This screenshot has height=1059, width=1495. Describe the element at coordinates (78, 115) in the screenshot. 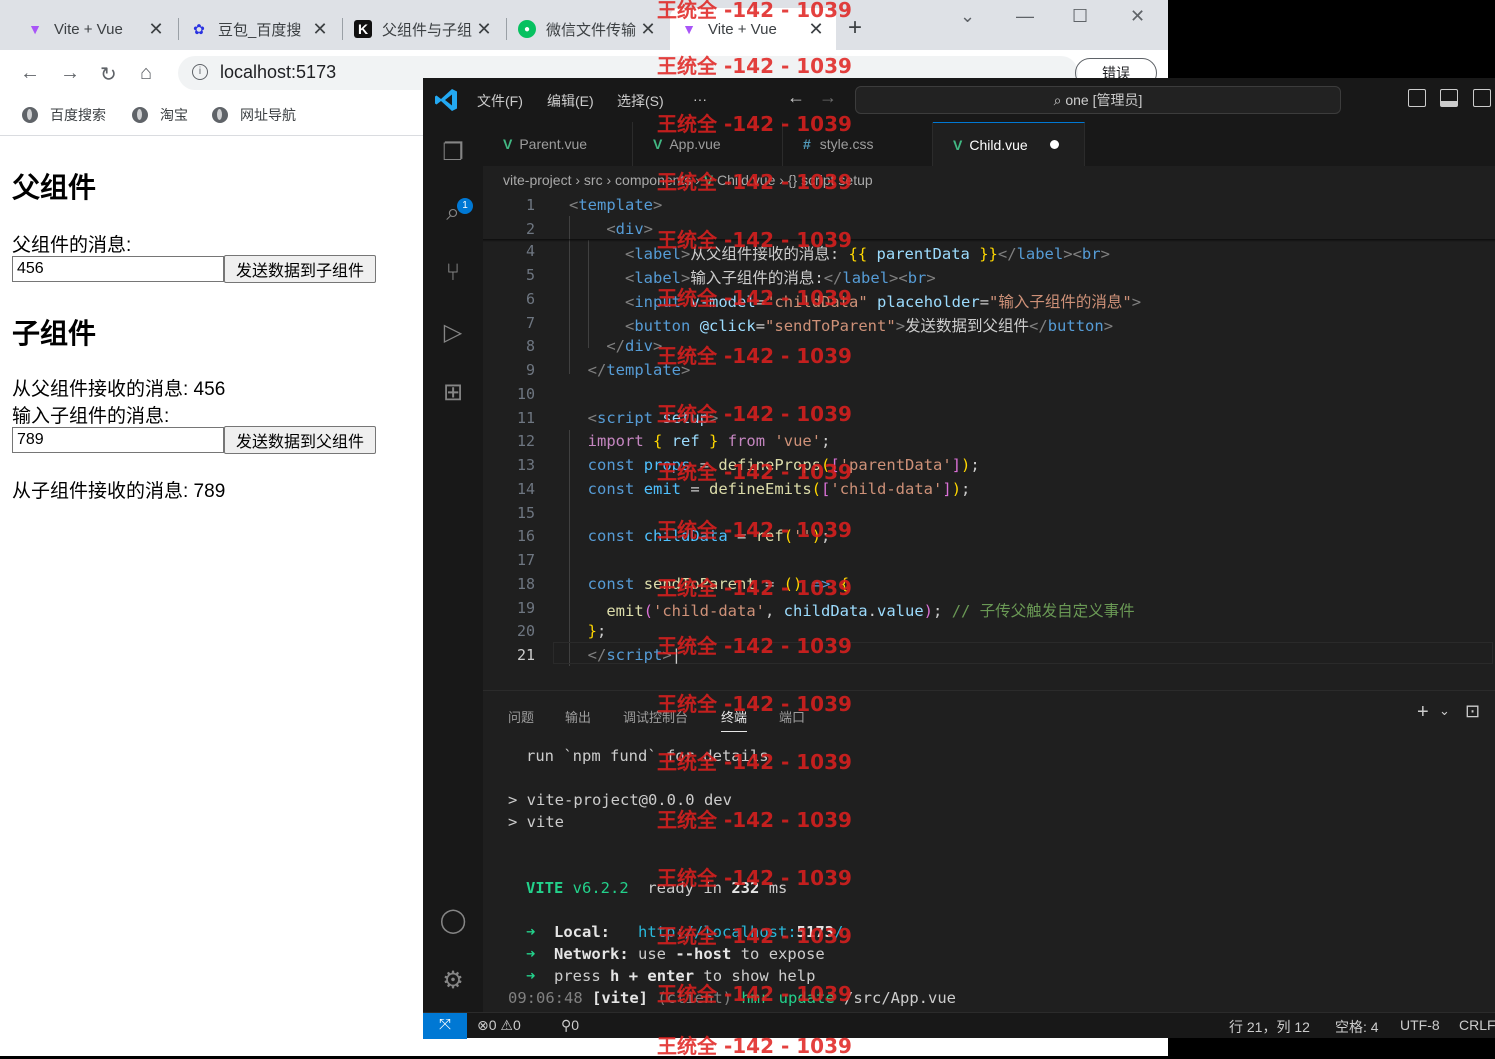

I see `bookmark-label: 百度搜索` at that location.